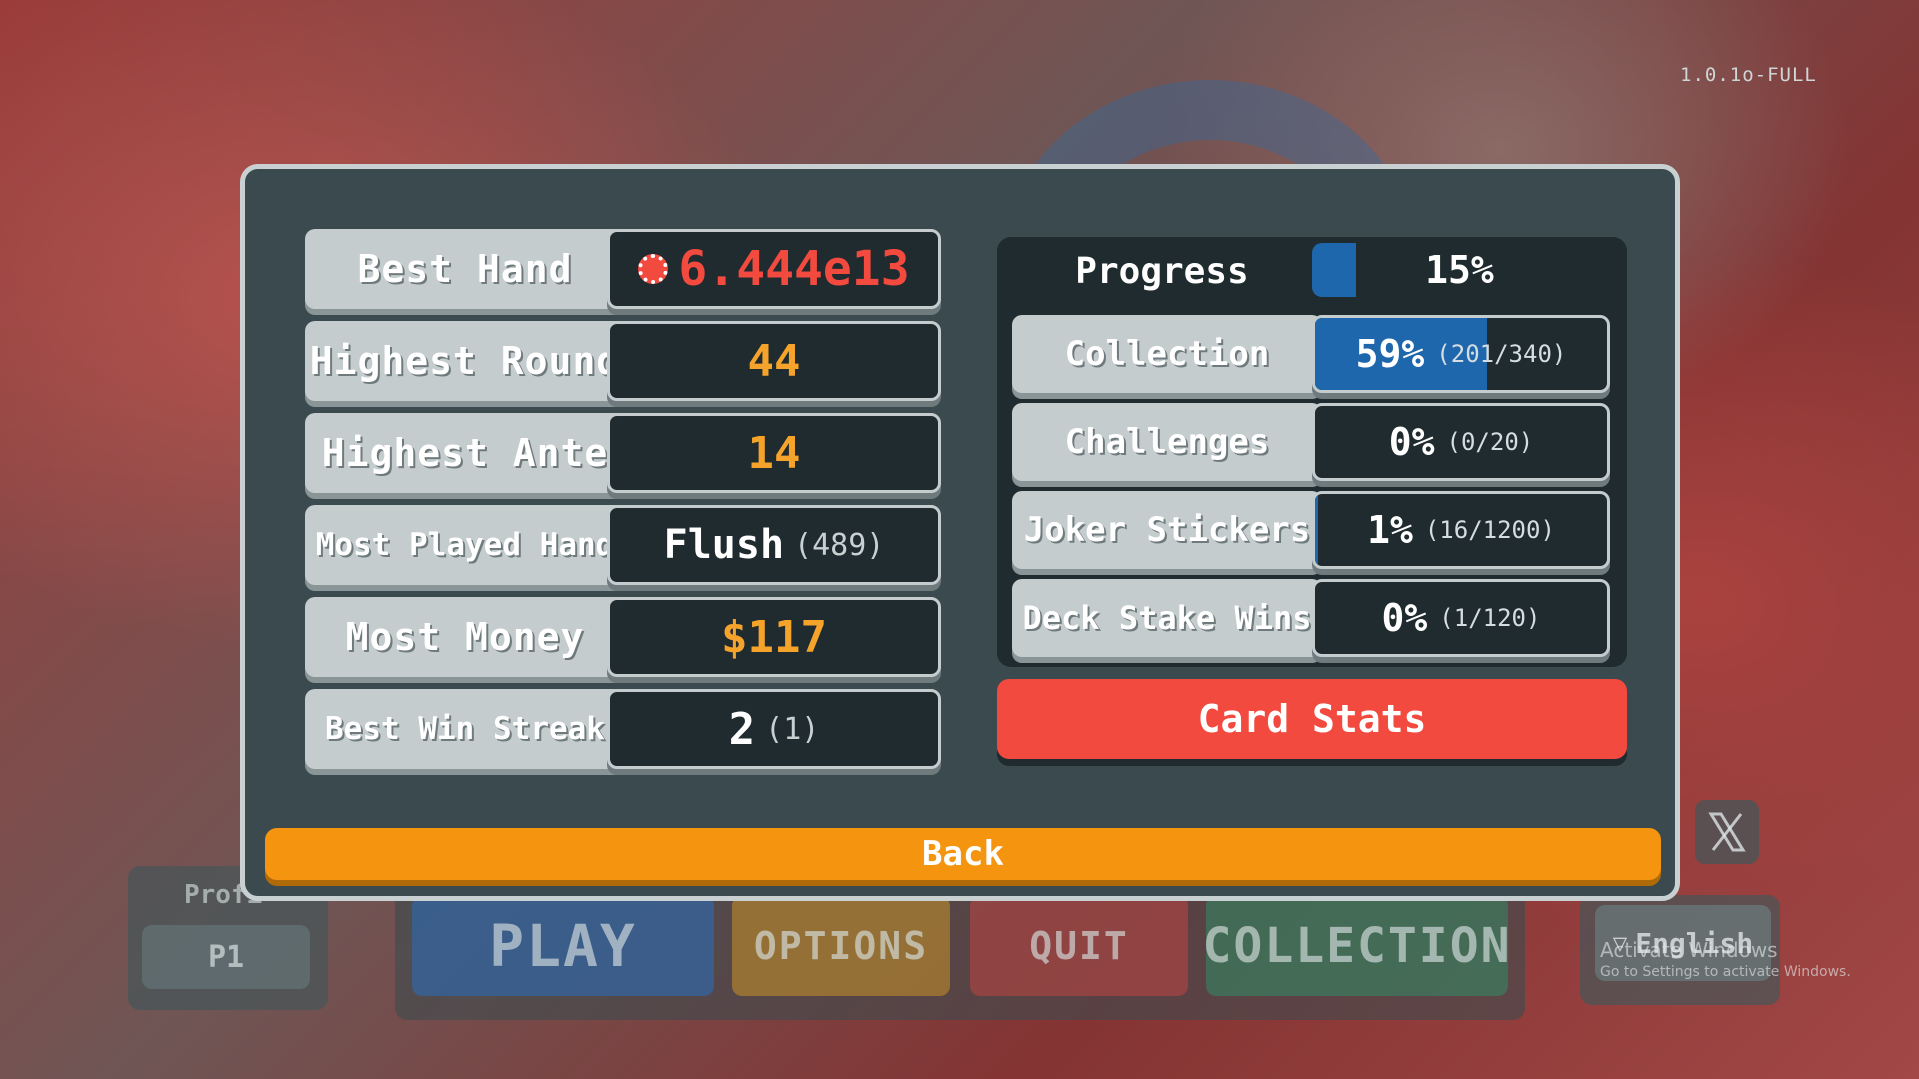 Image resolution: width=1919 pixels, height=1079 pixels. I want to click on most-money-value: $117, so click(774, 637).